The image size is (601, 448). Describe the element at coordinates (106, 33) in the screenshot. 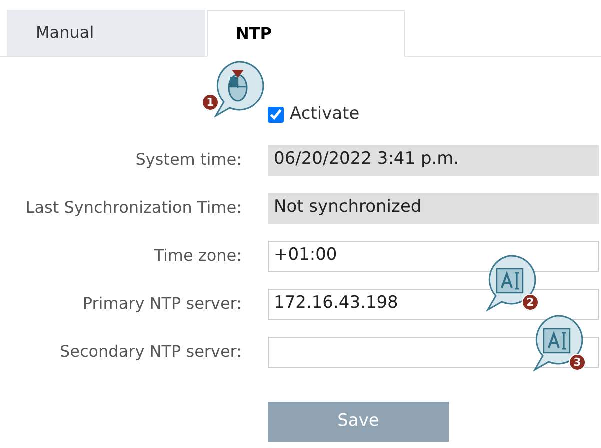

I see `tab: Manual` at that location.